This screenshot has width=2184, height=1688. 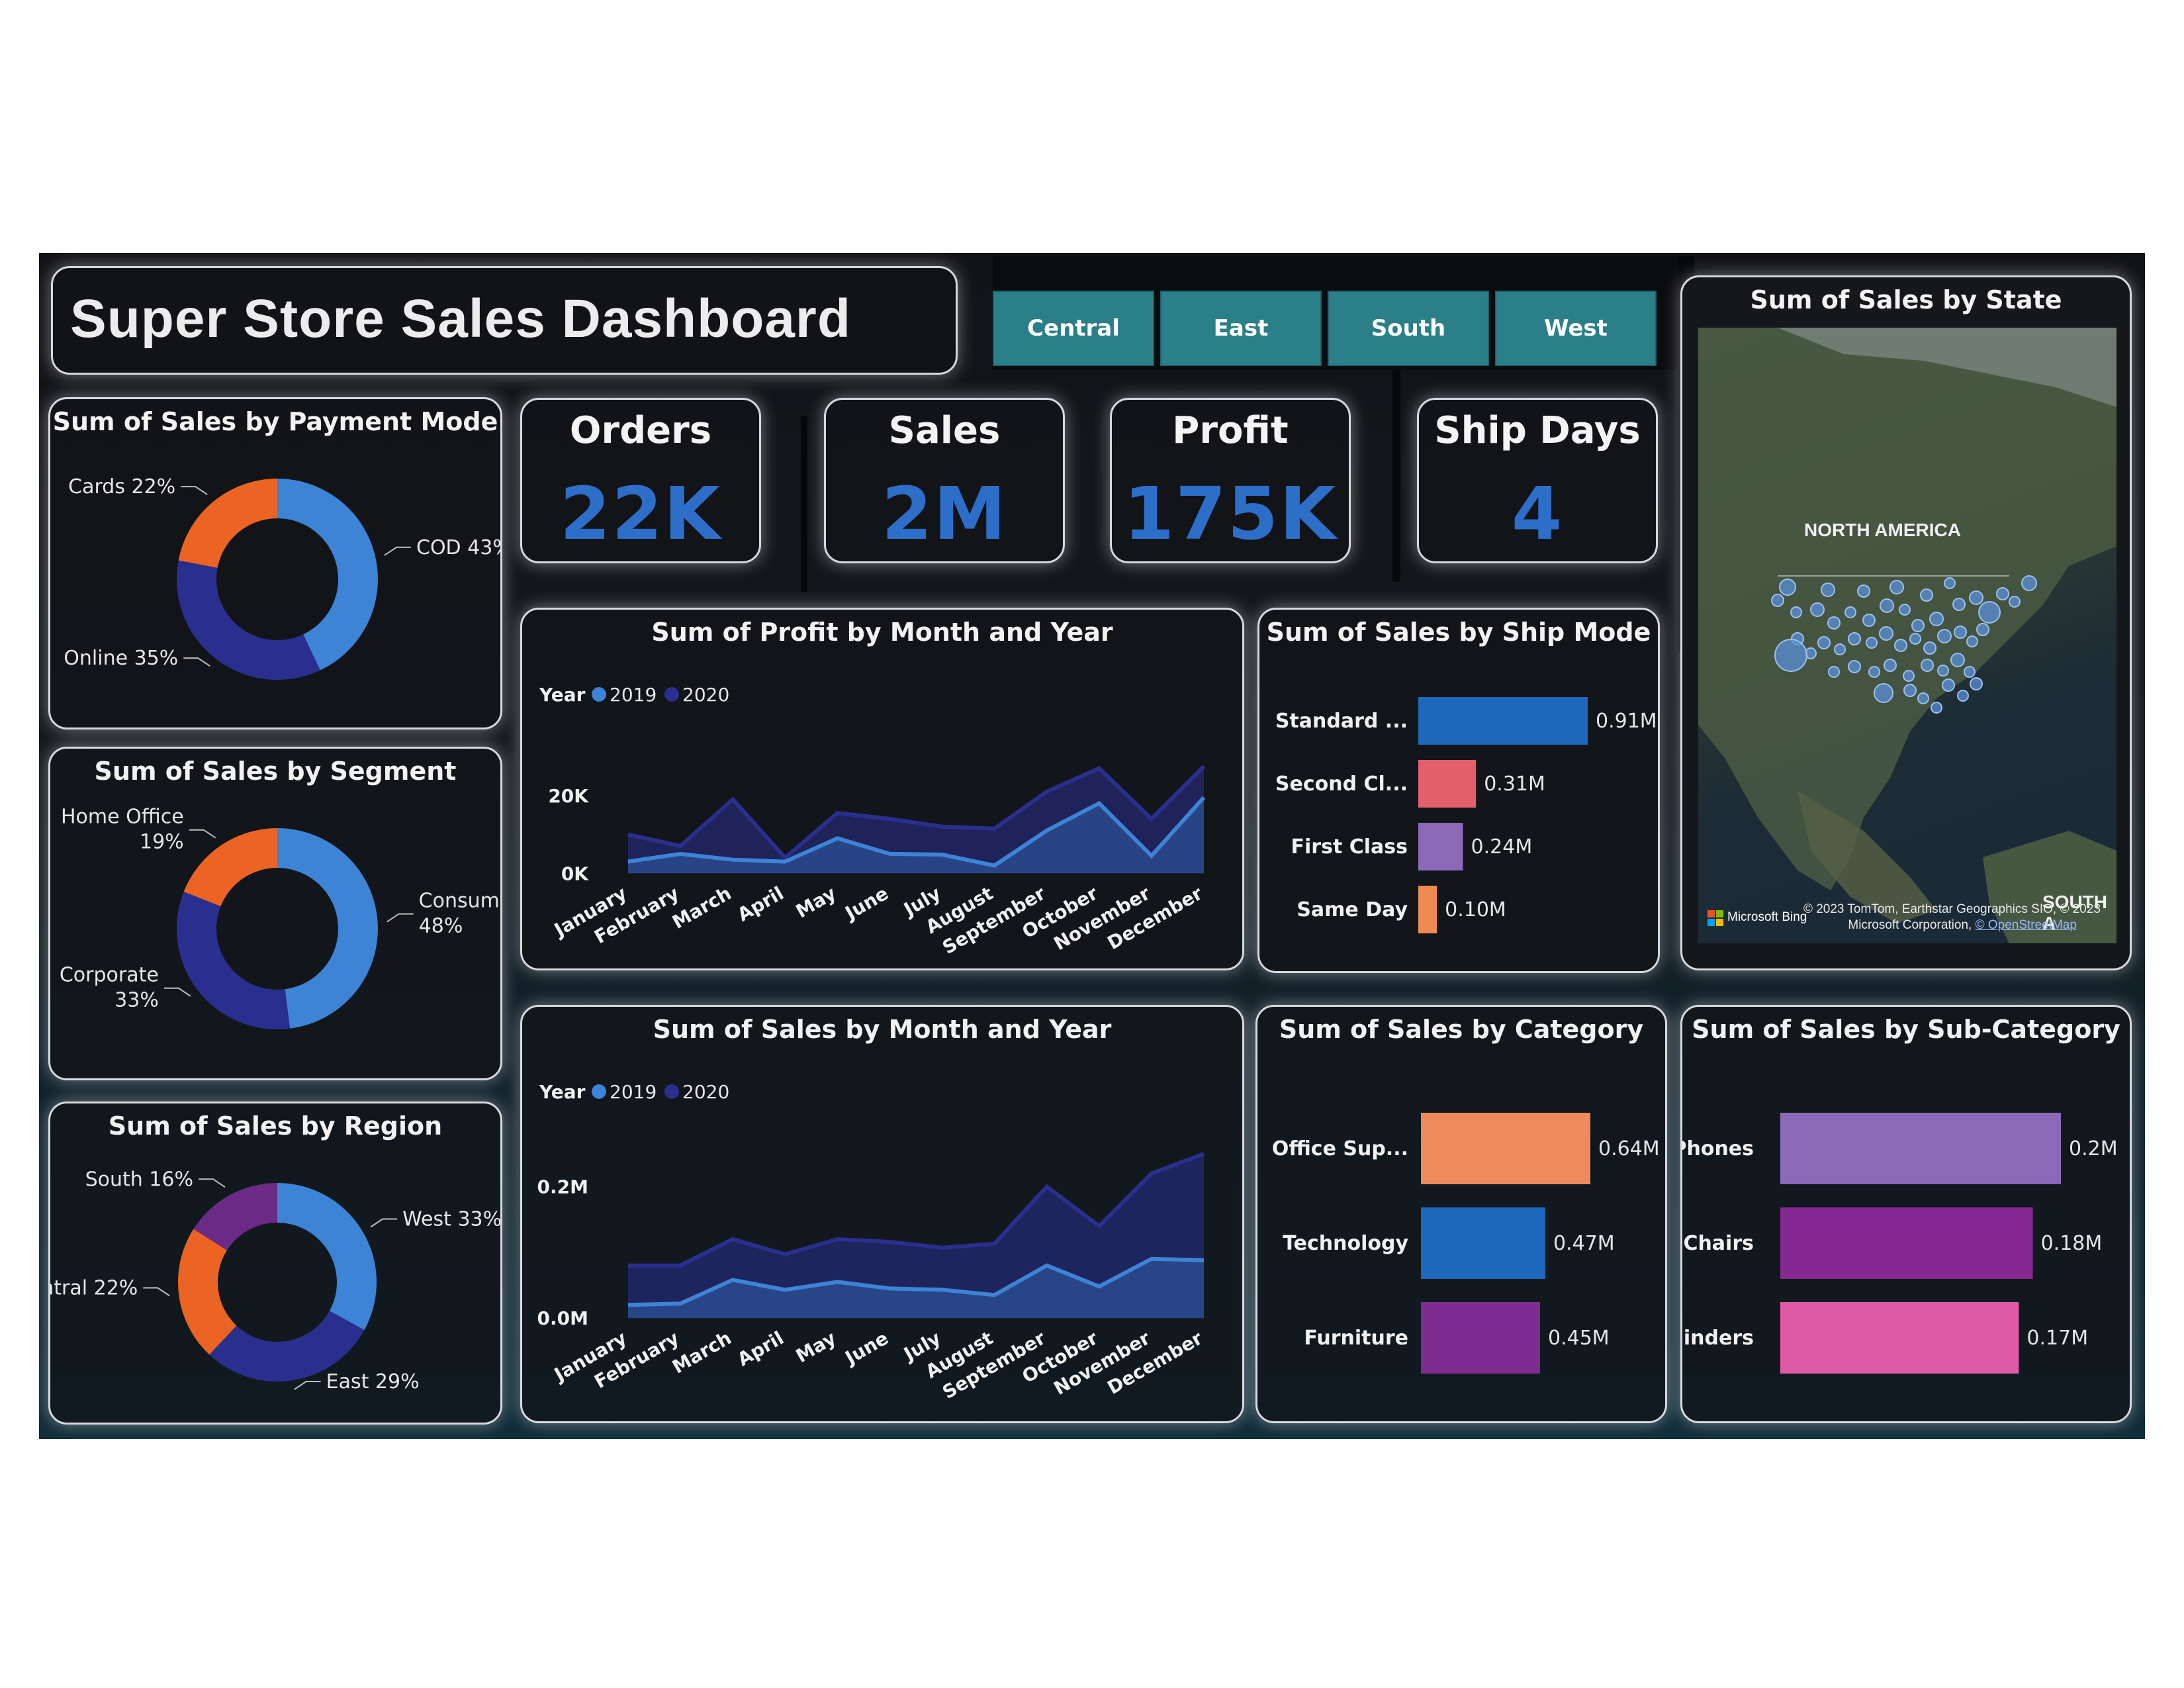 What do you see at coordinates (1629, 1148) in the screenshot?
I see `bar-value-label: 0.64M` at bounding box center [1629, 1148].